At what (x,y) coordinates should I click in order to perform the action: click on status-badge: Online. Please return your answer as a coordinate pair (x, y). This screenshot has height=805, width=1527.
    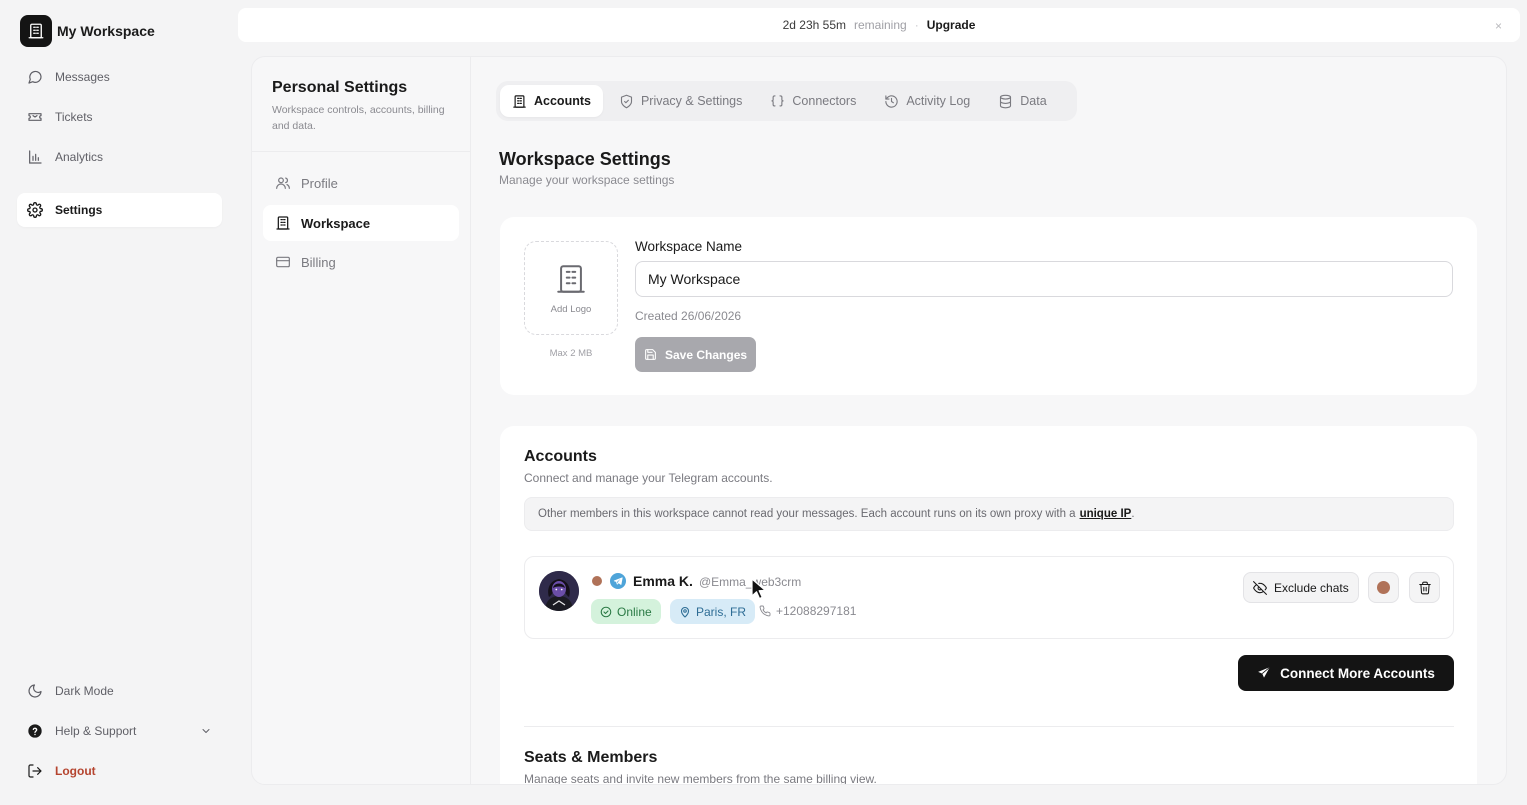
    Looking at the image, I should click on (626, 611).